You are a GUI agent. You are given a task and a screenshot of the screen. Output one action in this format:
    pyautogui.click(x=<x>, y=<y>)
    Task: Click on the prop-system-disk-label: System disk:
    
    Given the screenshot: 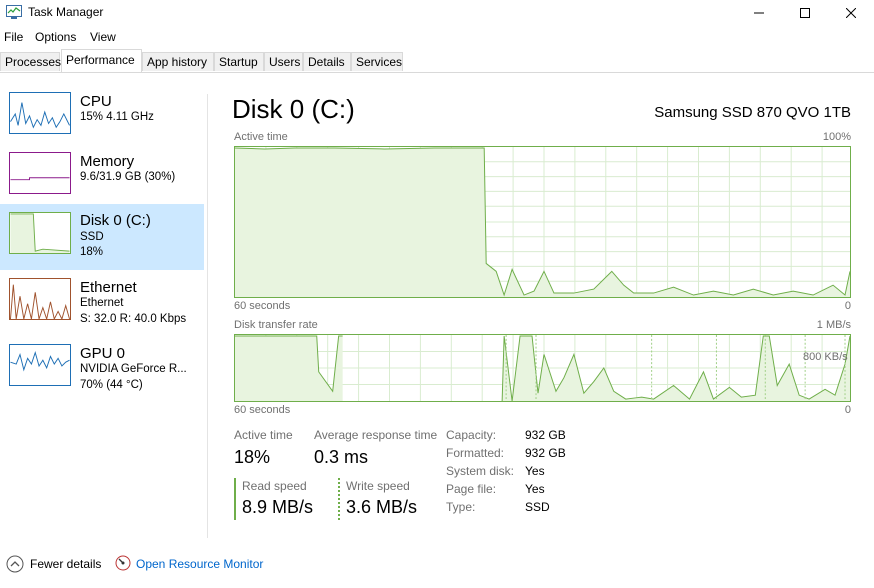 What is the action you would take?
    pyautogui.click(x=480, y=471)
    